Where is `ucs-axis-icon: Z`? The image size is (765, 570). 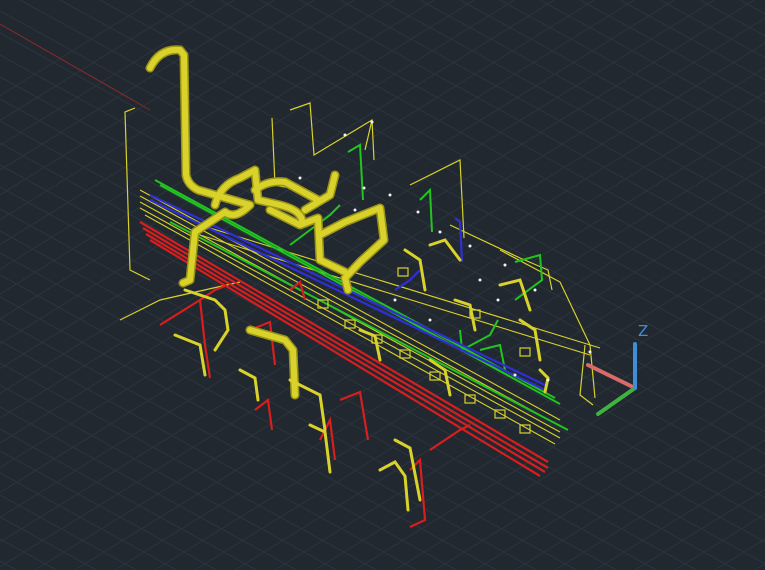 ucs-axis-icon: Z is located at coordinates (617, 369).